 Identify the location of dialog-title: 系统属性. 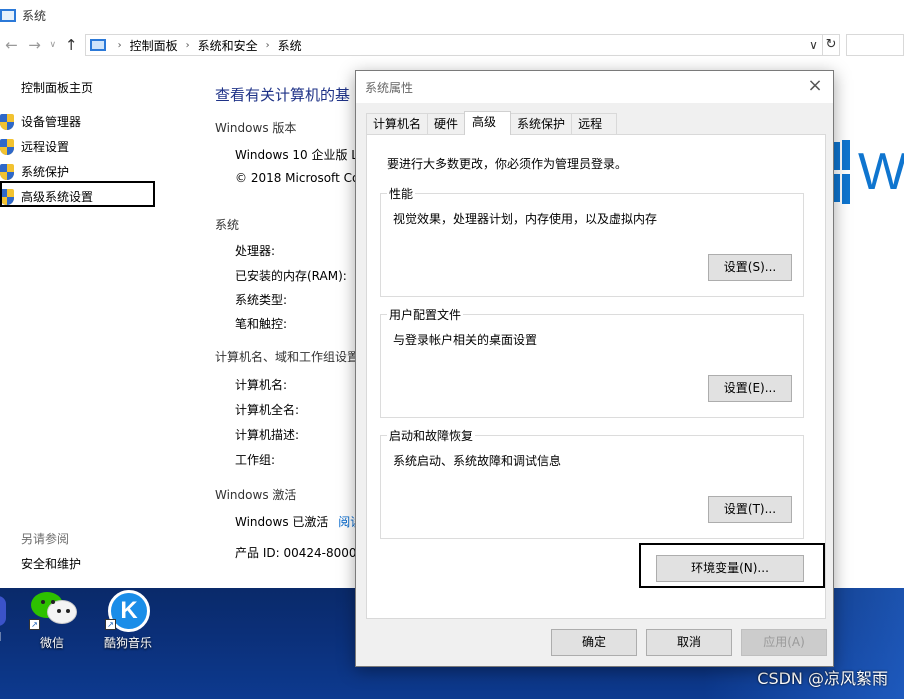
(389, 87).